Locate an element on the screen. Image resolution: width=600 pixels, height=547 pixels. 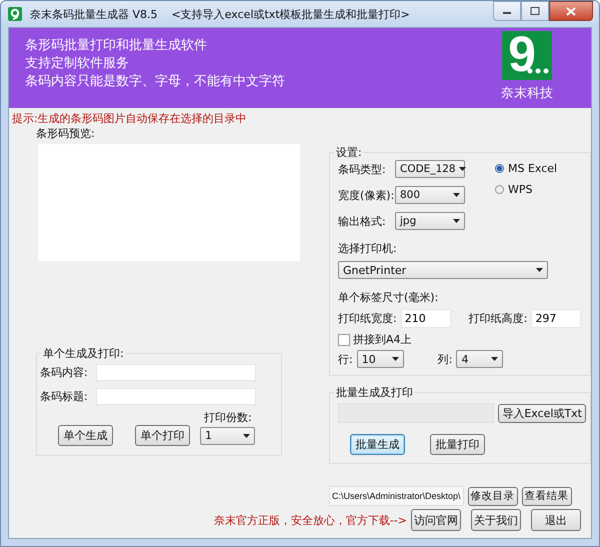
grid-label: 行: is located at coordinates (345, 359).